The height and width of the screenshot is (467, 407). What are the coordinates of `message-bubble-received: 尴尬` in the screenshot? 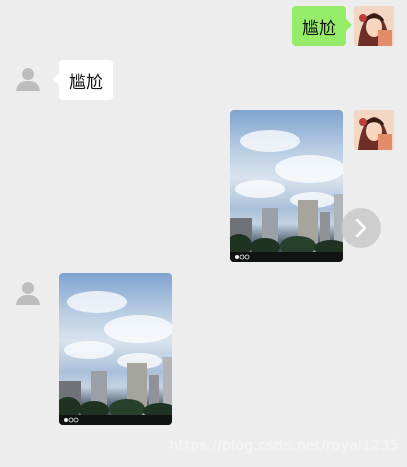 It's located at (83, 80).